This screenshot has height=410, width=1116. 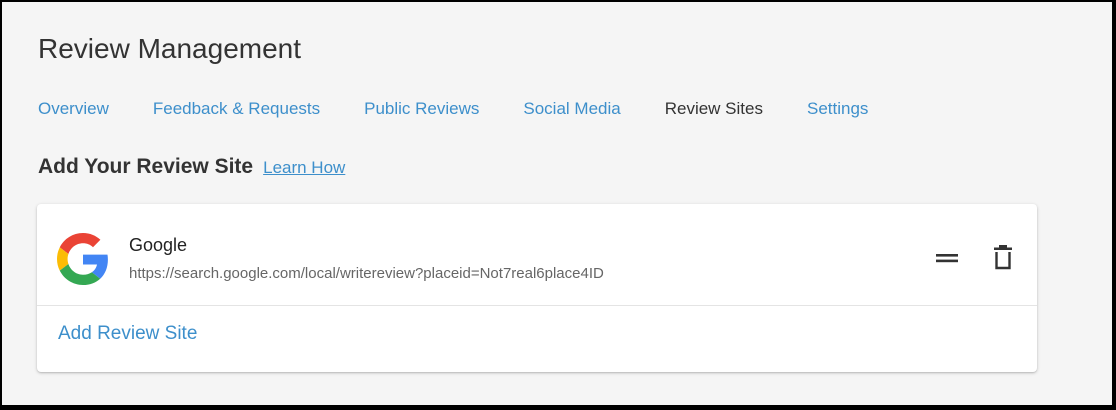 What do you see at coordinates (73, 109) in the screenshot?
I see `tab-overview: Overview` at bounding box center [73, 109].